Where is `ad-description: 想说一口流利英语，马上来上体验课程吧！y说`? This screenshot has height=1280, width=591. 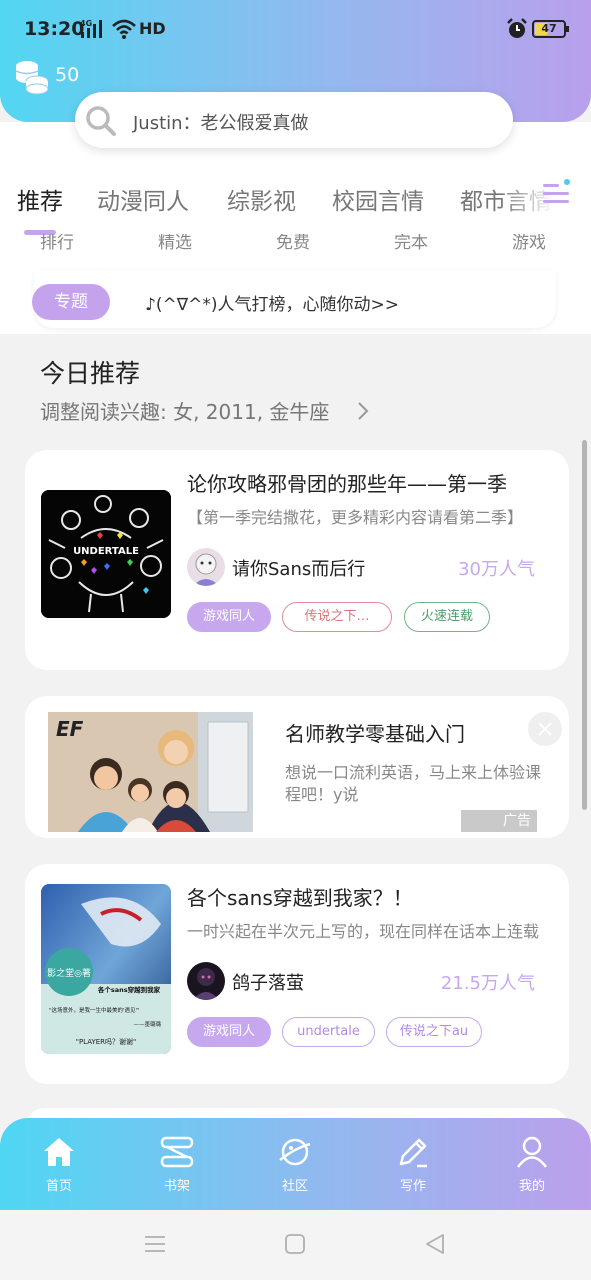 ad-description: 想说一口流利英语，马上来上体验课程吧！y说 is located at coordinates (413, 783).